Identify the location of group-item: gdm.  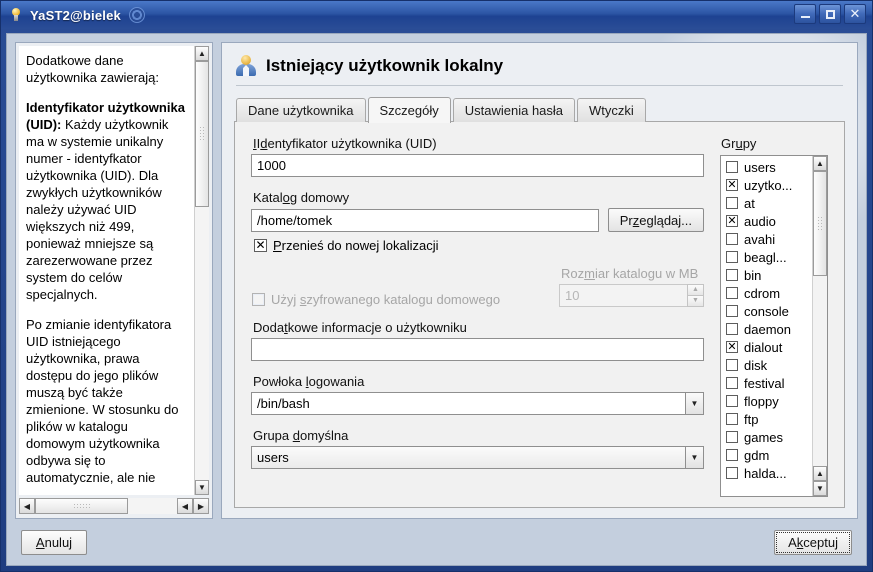
(766, 455).